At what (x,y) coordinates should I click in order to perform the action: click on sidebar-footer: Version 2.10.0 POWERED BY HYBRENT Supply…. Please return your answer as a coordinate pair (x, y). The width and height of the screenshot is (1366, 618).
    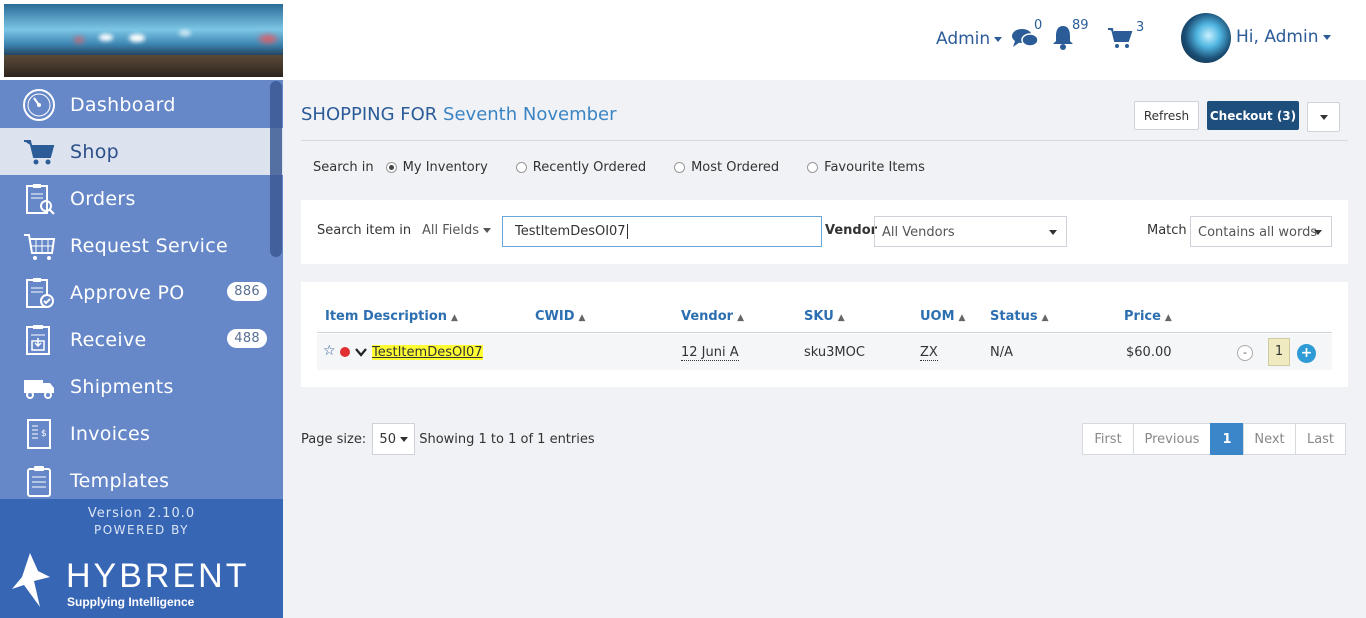
    Looking at the image, I should click on (141, 558).